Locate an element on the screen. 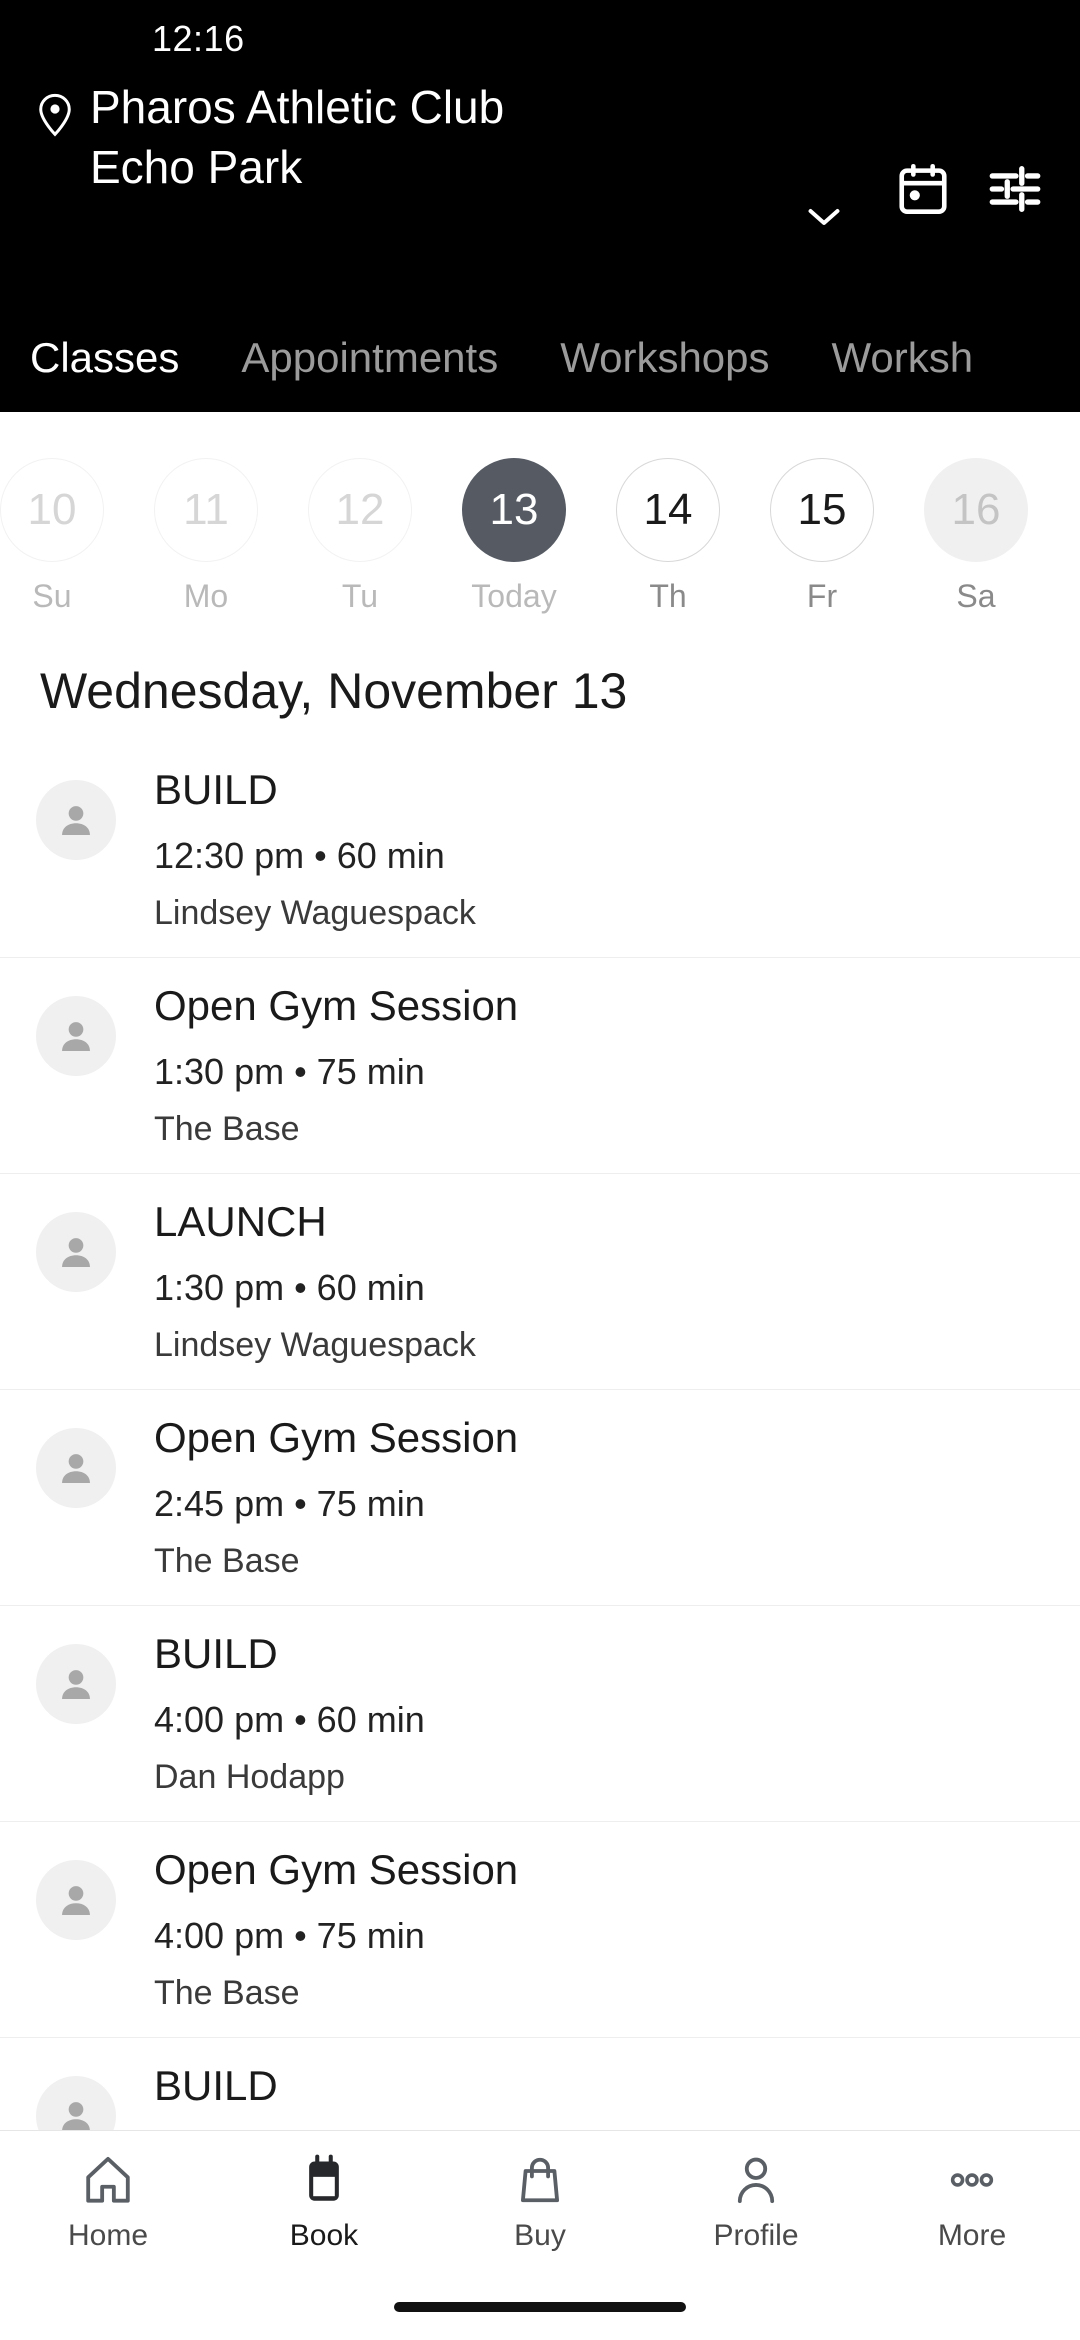  nav-label-more: More is located at coordinates (972, 2235).